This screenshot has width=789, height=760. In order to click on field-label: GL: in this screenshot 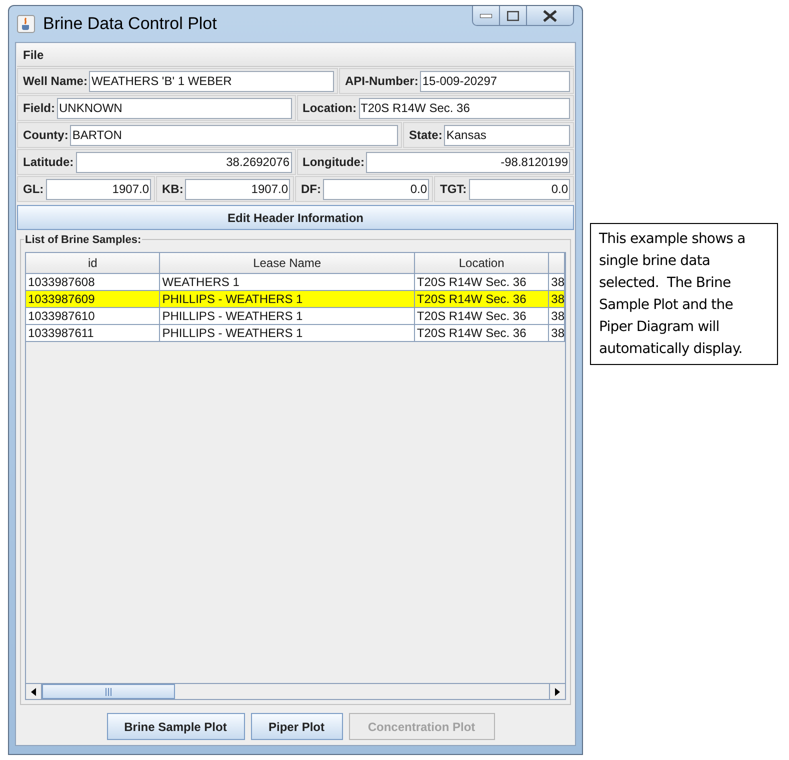, I will do `click(33, 189)`.